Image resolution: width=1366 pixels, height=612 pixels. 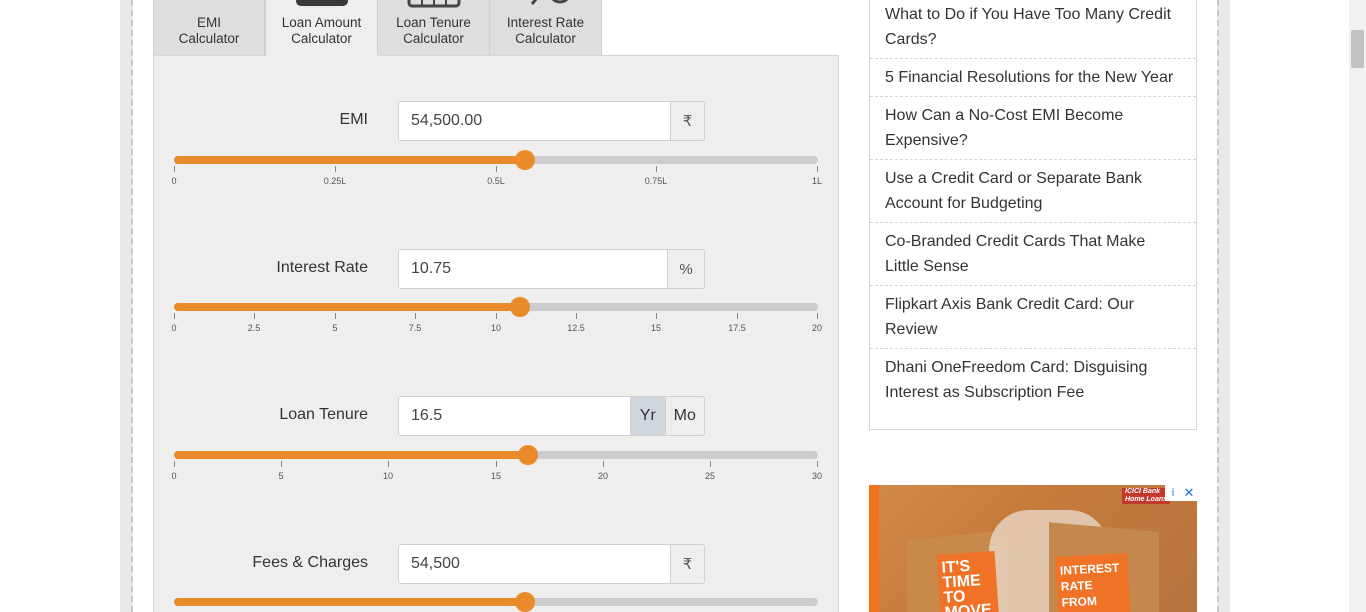 I want to click on slider-tick-label: 0.5L, so click(x=496, y=181).